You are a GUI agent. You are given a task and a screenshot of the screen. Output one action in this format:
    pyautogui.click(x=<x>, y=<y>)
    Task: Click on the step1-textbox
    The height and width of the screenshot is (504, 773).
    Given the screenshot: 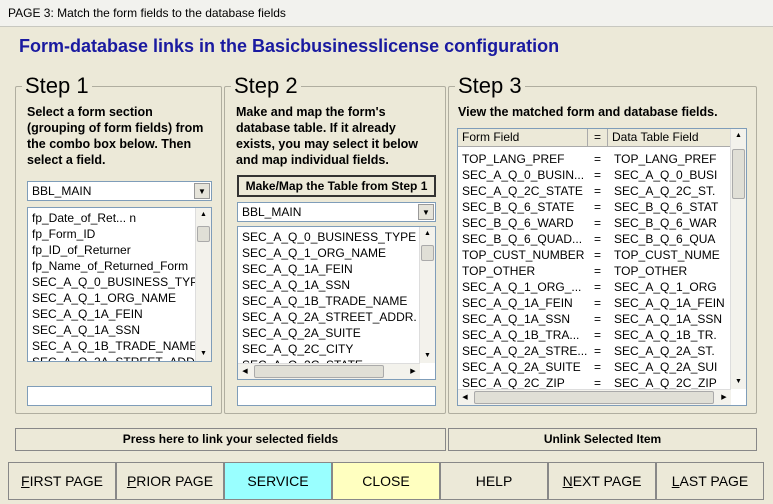 What is the action you would take?
    pyautogui.click(x=119, y=396)
    